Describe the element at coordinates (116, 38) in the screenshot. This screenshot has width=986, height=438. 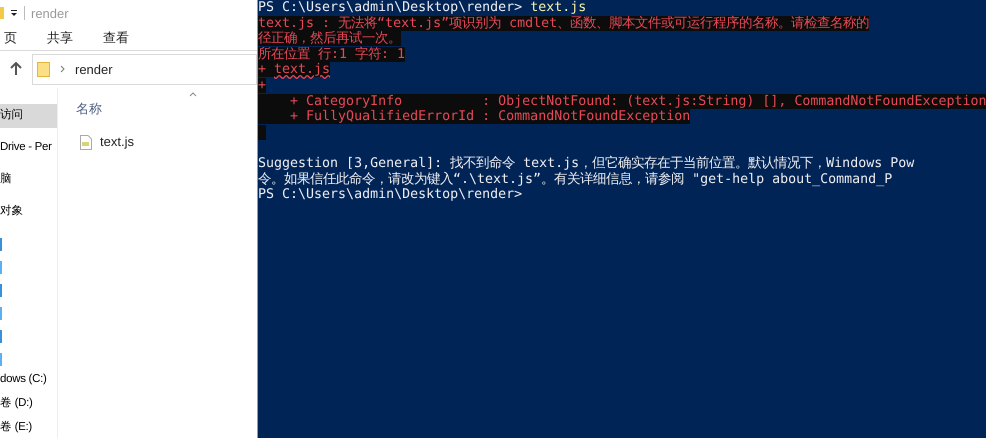
I see `ribbon-tab: 查看` at that location.